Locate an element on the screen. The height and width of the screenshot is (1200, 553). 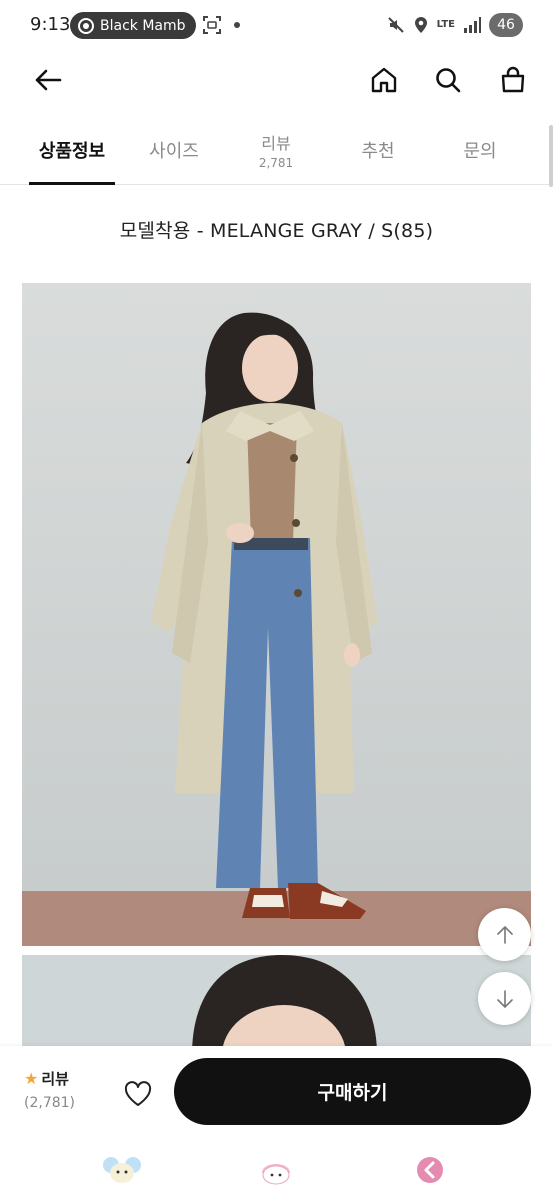
review-title: ★ 리뷰 is located at coordinates (54, 1078).